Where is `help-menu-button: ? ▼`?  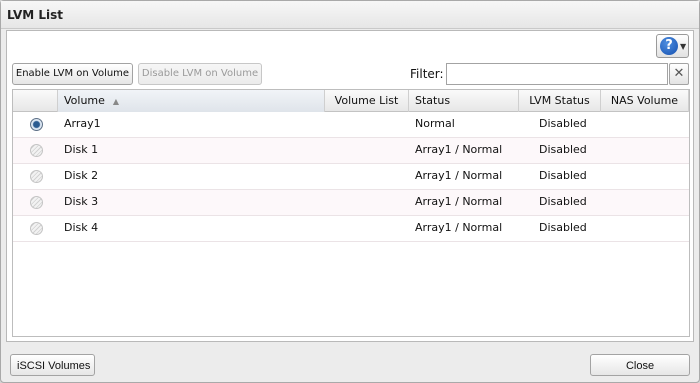
help-menu-button: ? ▼ is located at coordinates (672, 46).